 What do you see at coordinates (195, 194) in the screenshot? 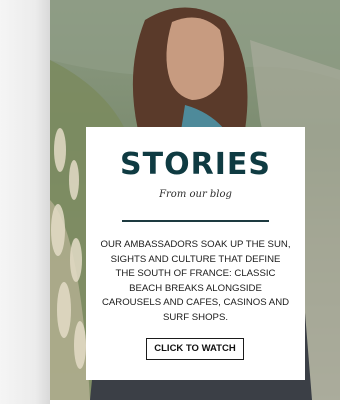
I see `stories-subtitle: From our blog` at bounding box center [195, 194].